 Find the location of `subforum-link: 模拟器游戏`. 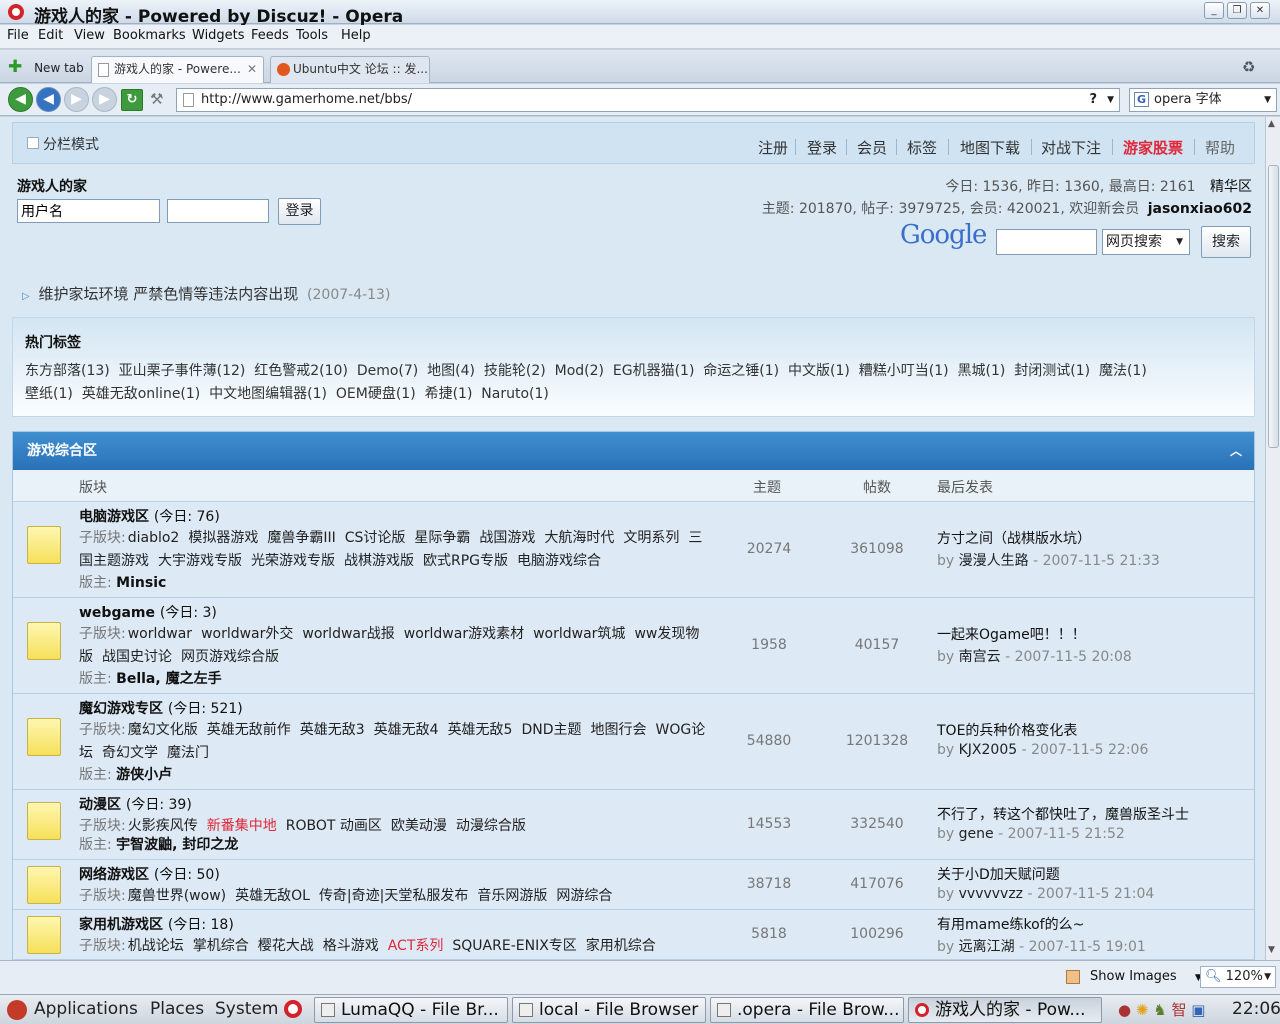

subforum-link: 模拟器游戏 is located at coordinates (223, 538).